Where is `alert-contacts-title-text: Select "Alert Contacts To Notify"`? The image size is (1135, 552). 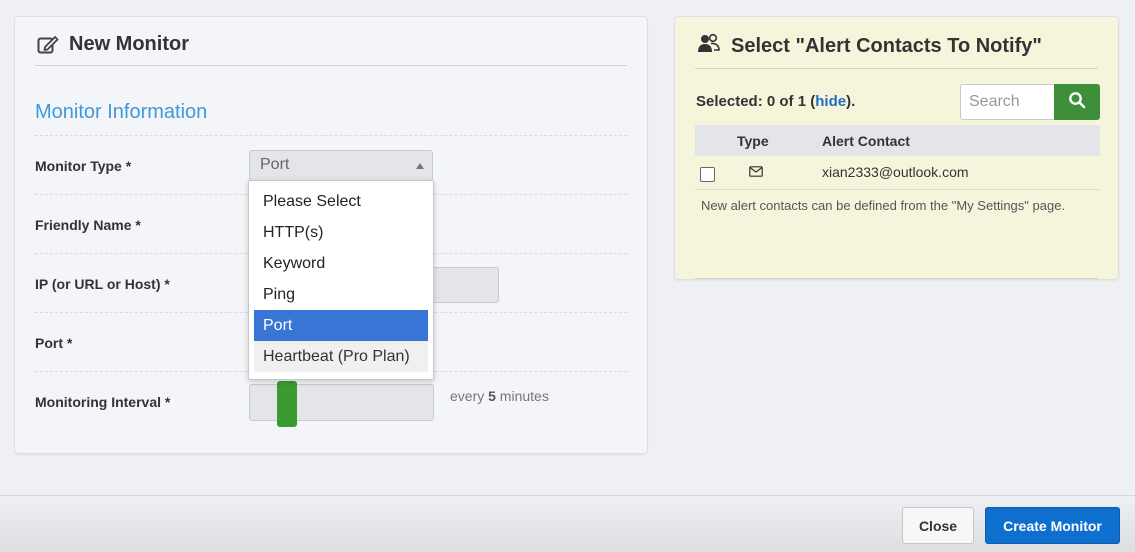
alert-contacts-title-text: Select "Alert Contacts To Notify" is located at coordinates (886, 45).